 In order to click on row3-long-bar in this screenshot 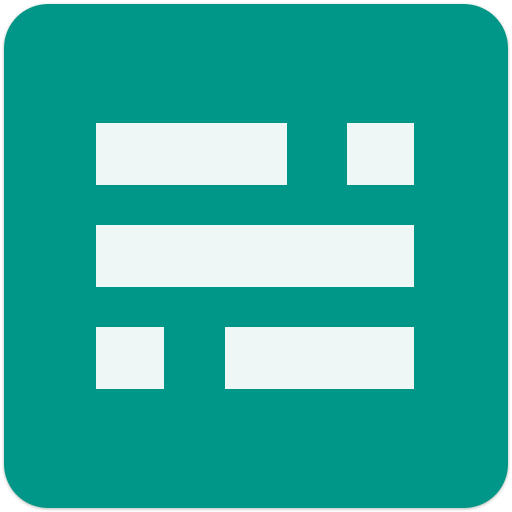, I will do `click(319, 358)`.